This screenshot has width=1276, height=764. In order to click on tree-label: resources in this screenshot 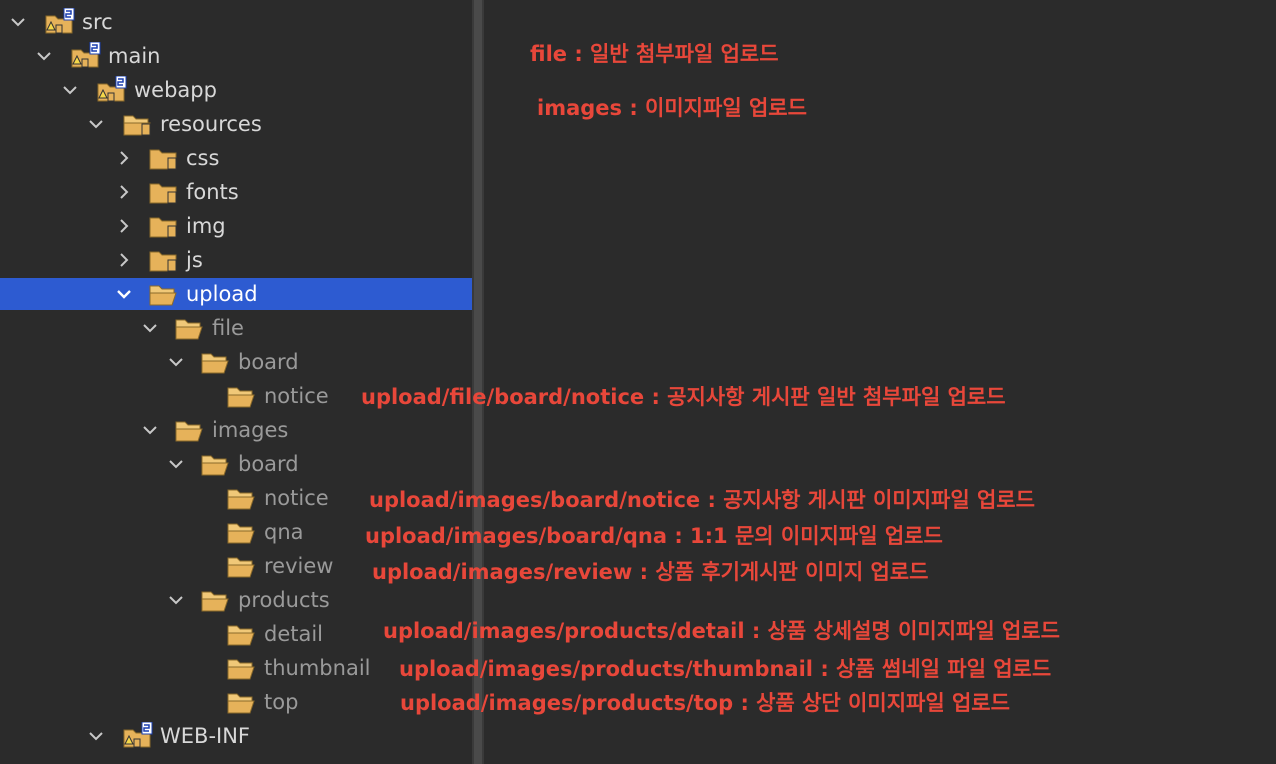, I will do `click(211, 124)`.